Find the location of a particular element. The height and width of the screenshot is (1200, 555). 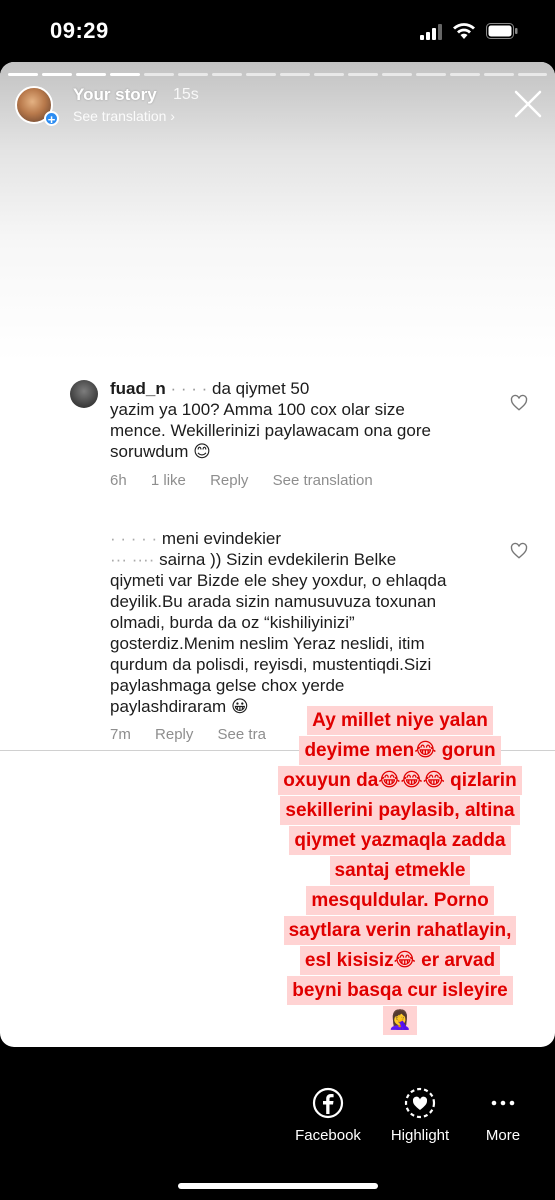

see-translation-link: See translation is located at coordinates (323, 480).